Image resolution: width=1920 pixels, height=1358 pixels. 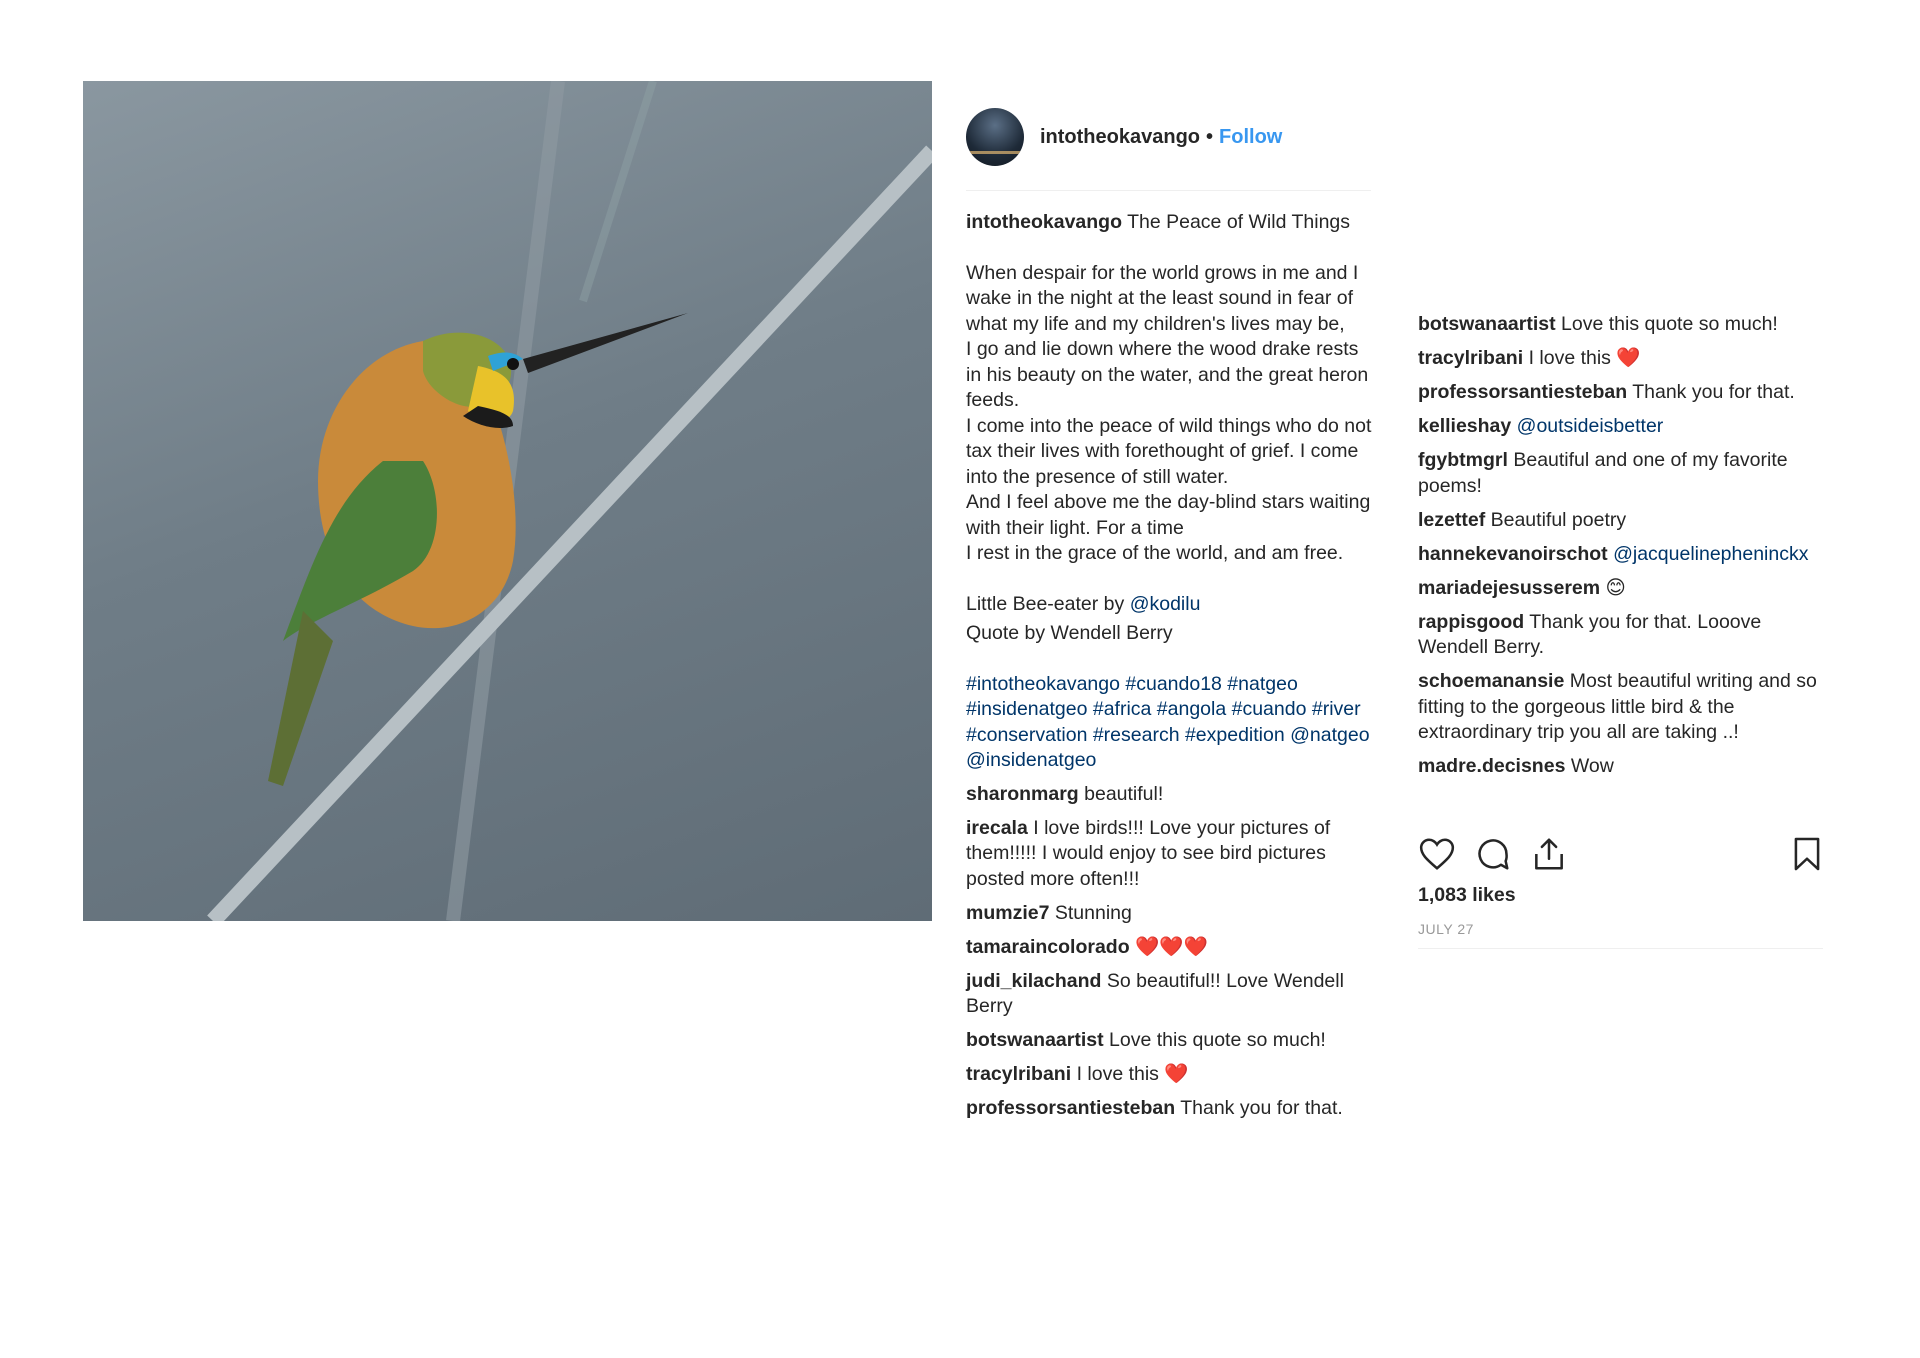 I want to click on comment: mariadejesusserem 😊, so click(x=1623, y=589).